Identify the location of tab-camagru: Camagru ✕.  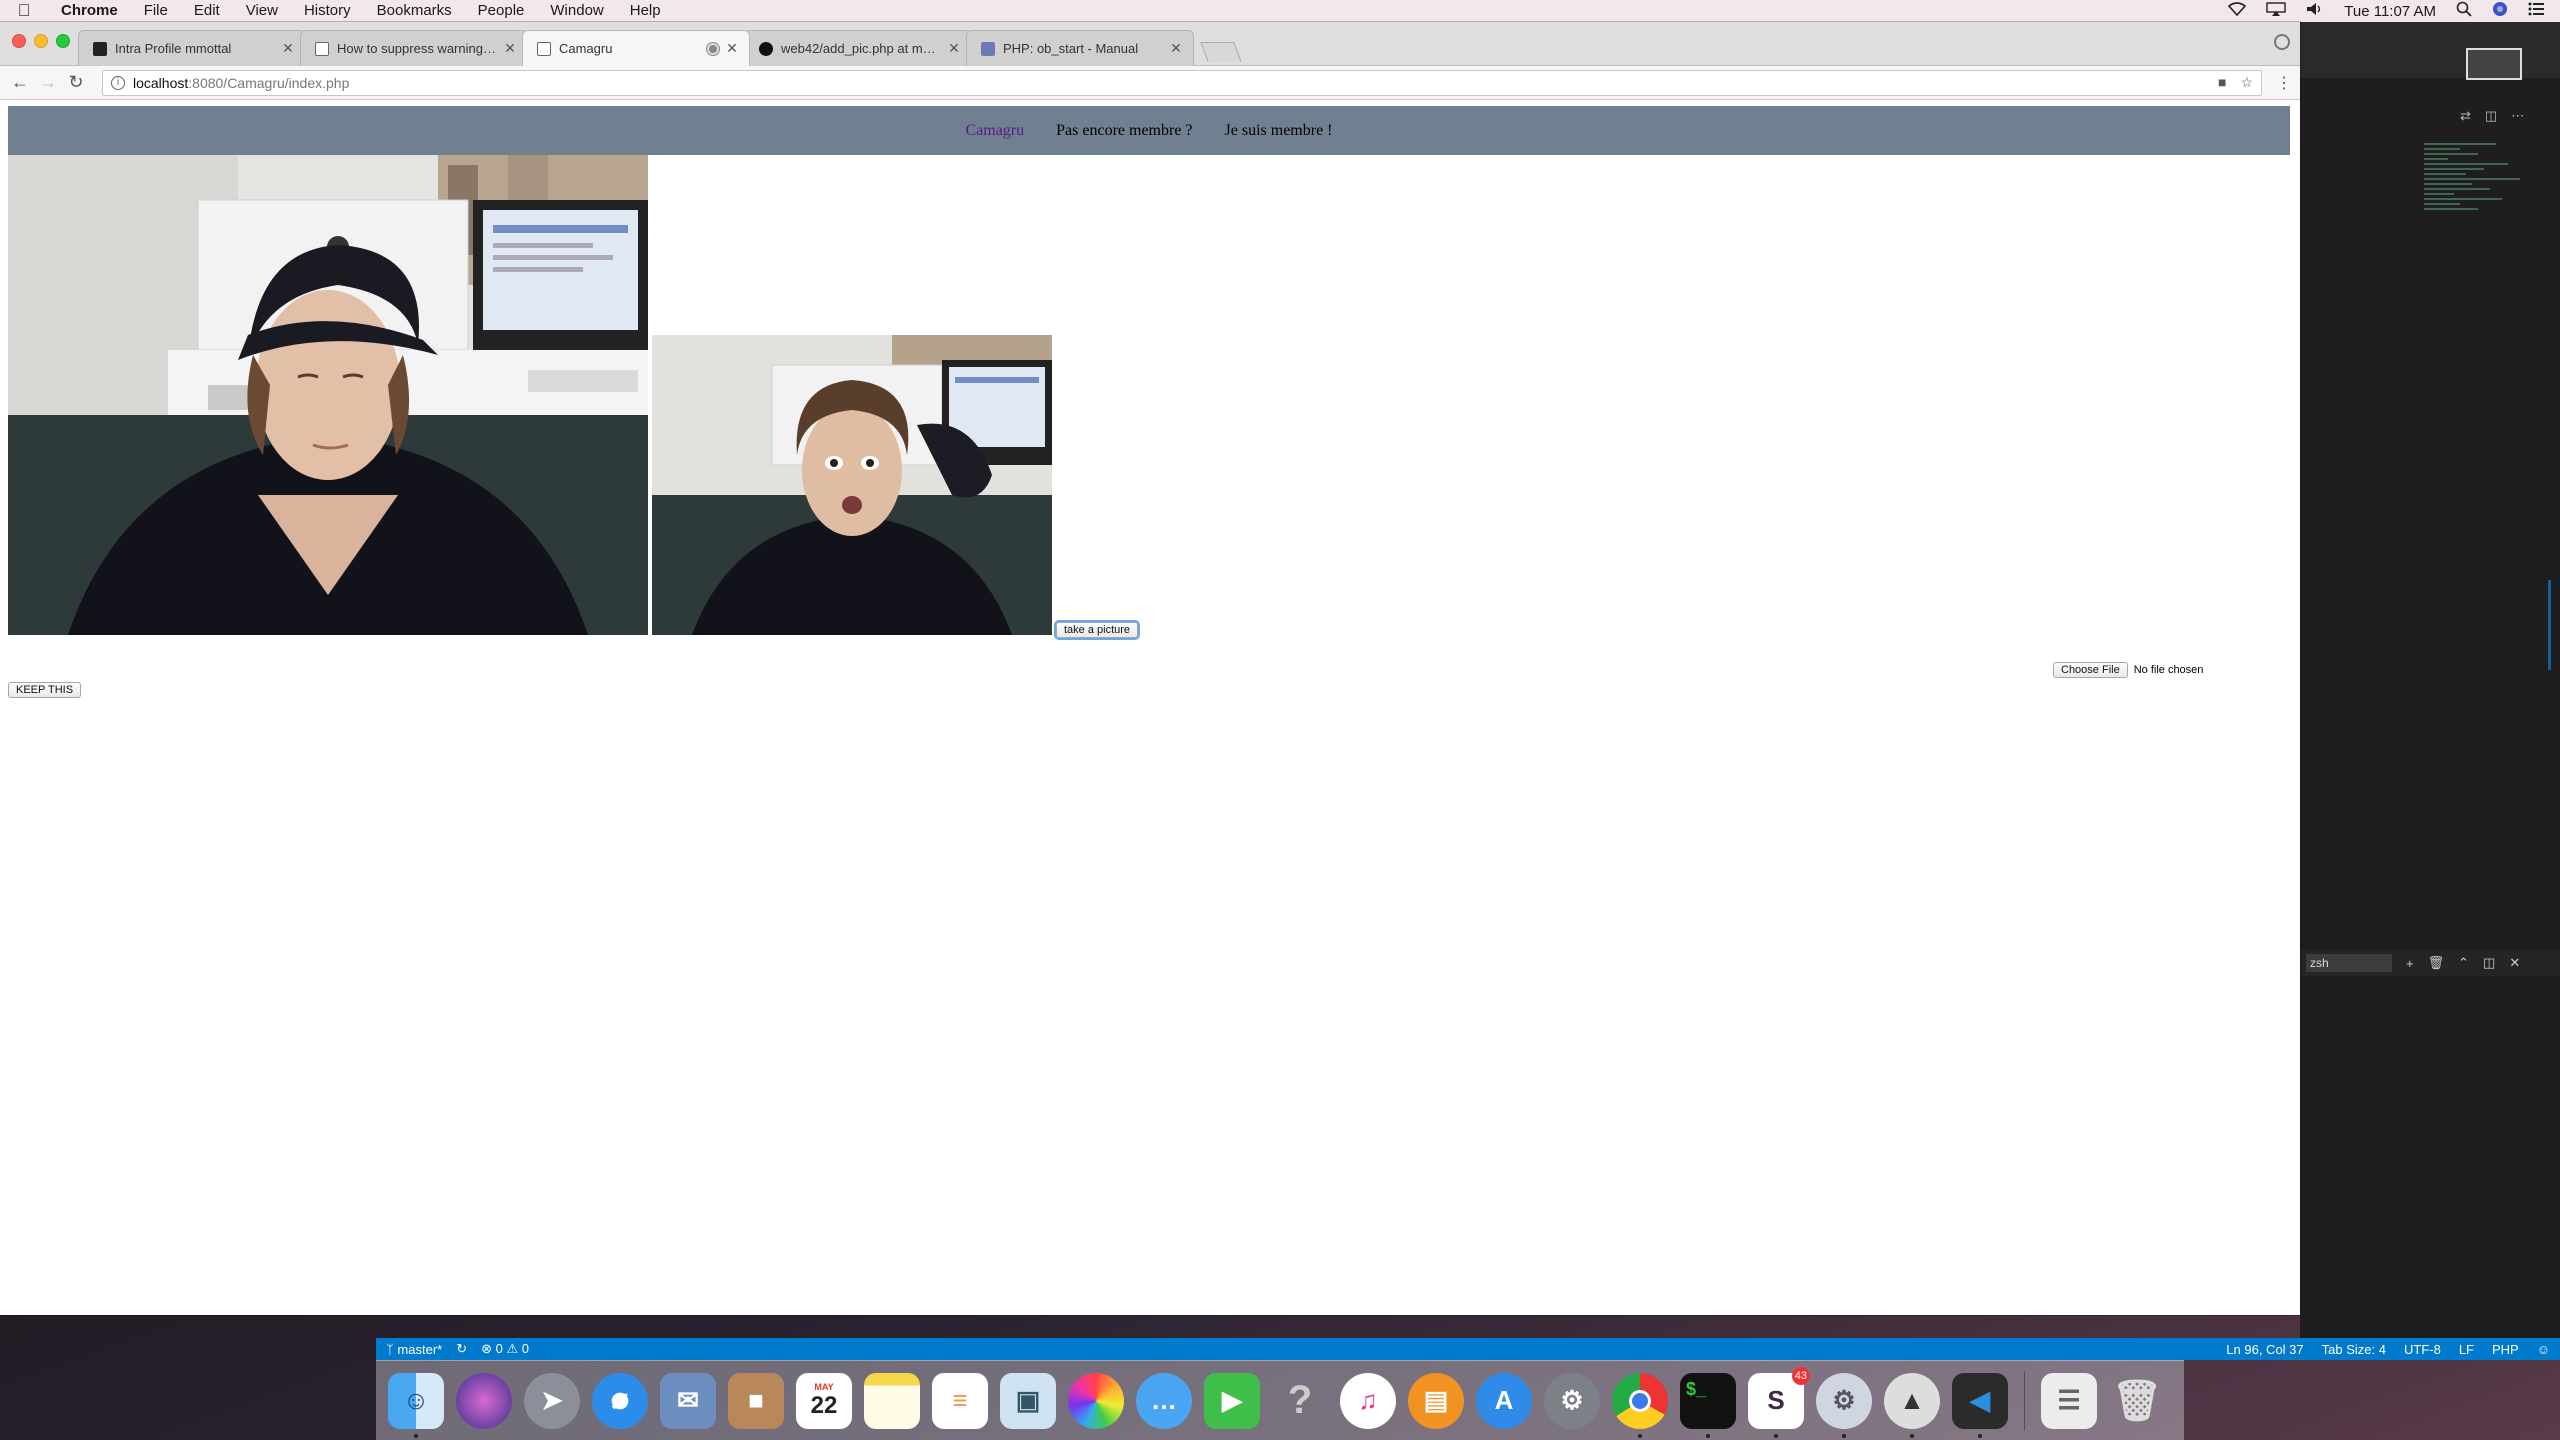
(636, 48).